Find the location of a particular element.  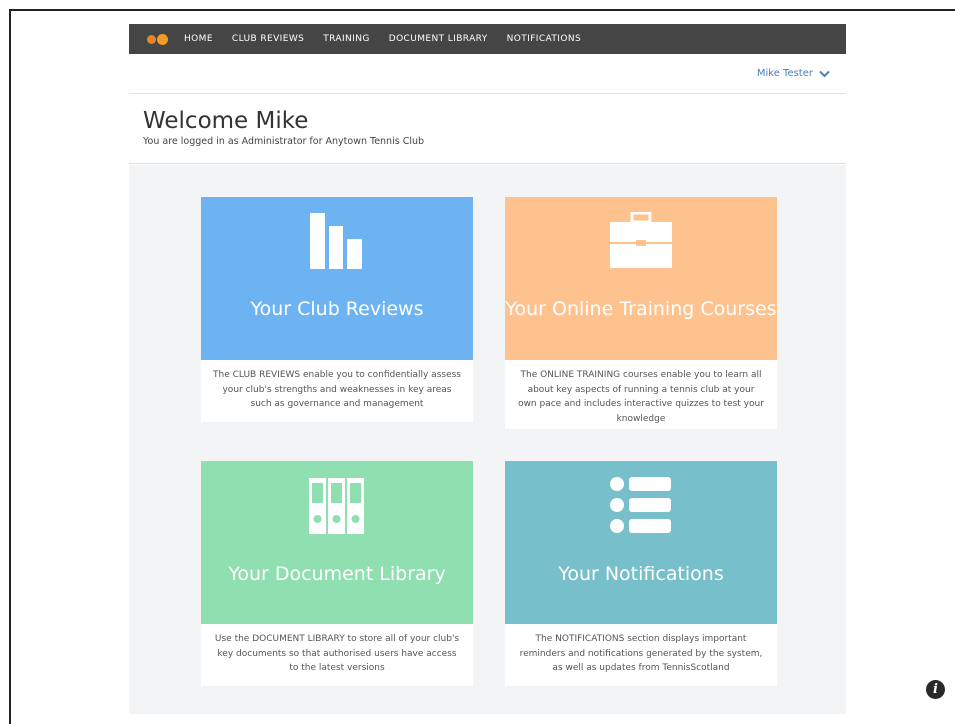

card-online-training-title: Your Online Training Courses is located at coordinates (641, 309).